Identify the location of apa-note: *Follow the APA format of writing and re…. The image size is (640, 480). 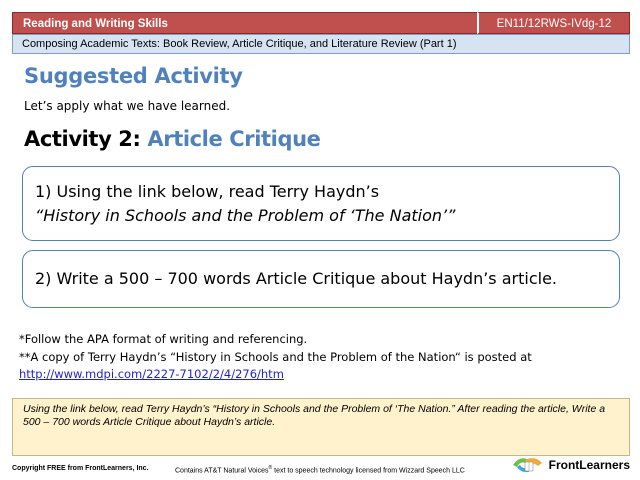
(163, 339).